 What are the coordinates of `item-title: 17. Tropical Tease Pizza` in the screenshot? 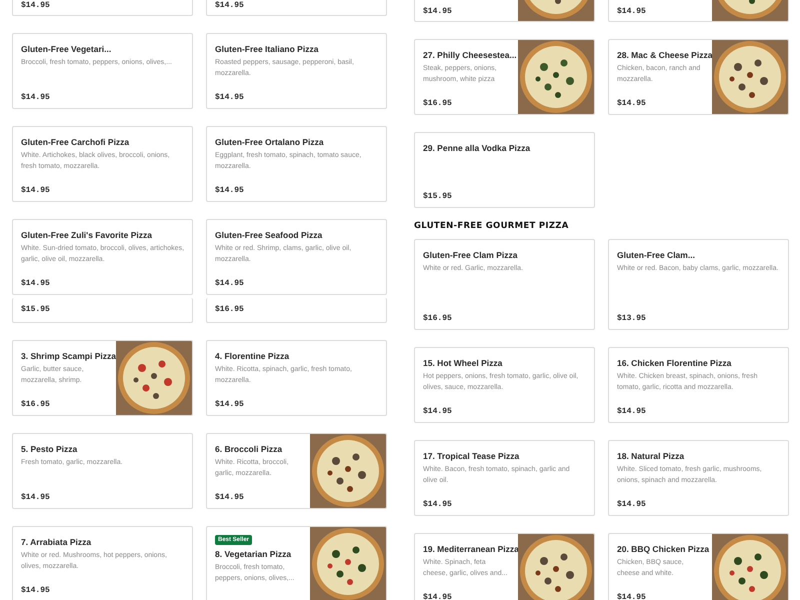 It's located at (471, 456).